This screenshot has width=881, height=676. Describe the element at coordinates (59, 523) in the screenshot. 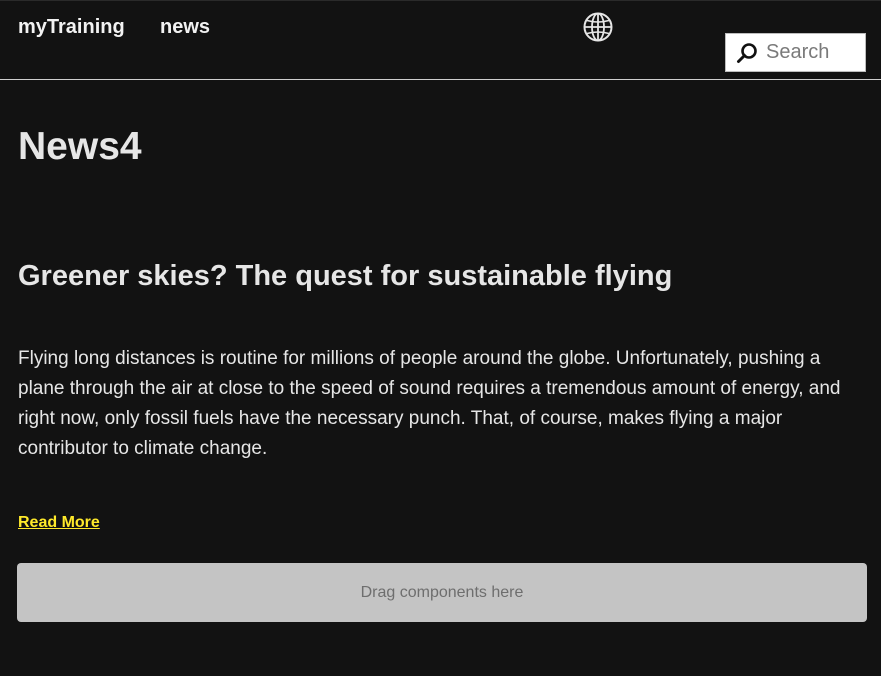

I see `read-more-link: Read More` at that location.